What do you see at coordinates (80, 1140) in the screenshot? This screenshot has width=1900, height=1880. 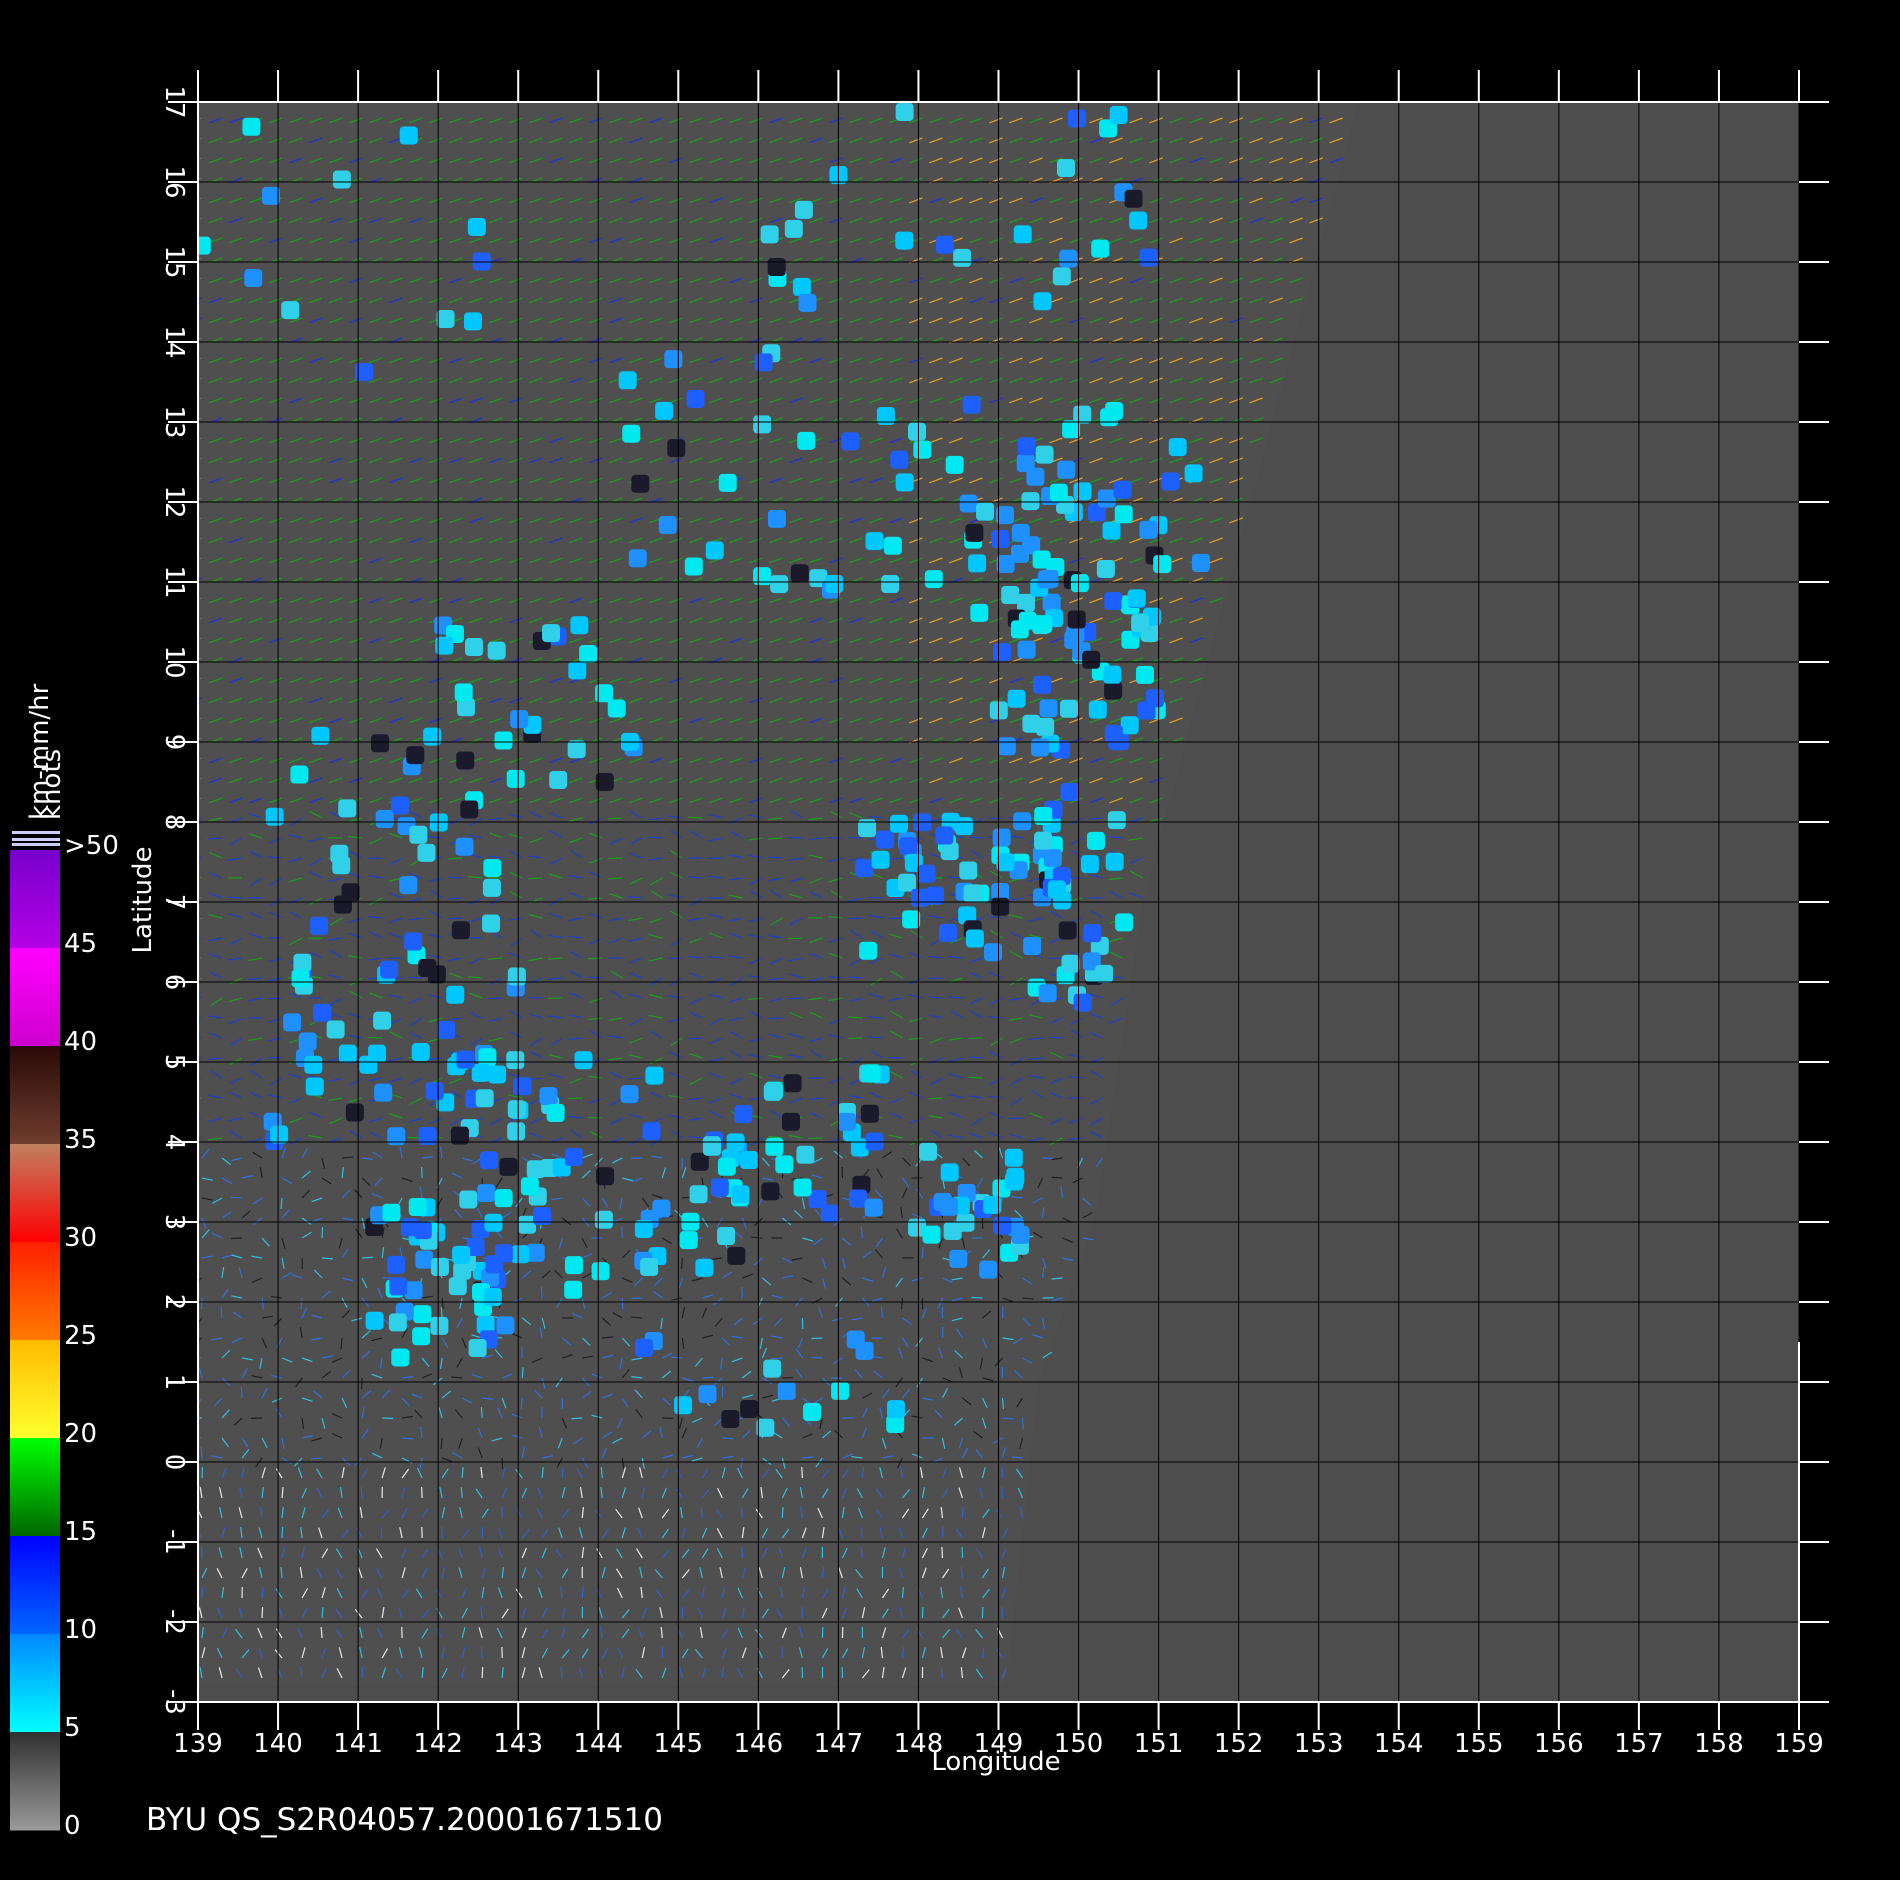 I see `colorbar-label: 35` at bounding box center [80, 1140].